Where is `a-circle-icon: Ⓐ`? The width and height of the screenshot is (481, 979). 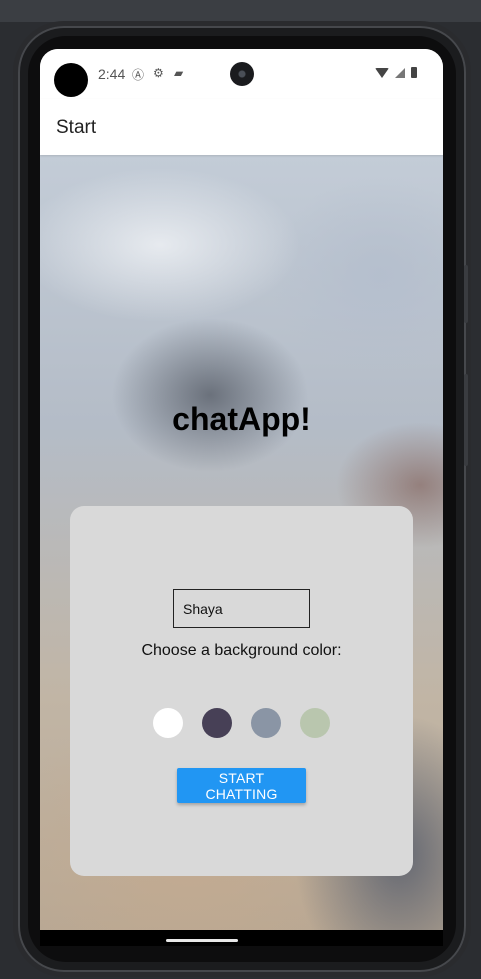 a-circle-icon: Ⓐ is located at coordinates (138, 75).